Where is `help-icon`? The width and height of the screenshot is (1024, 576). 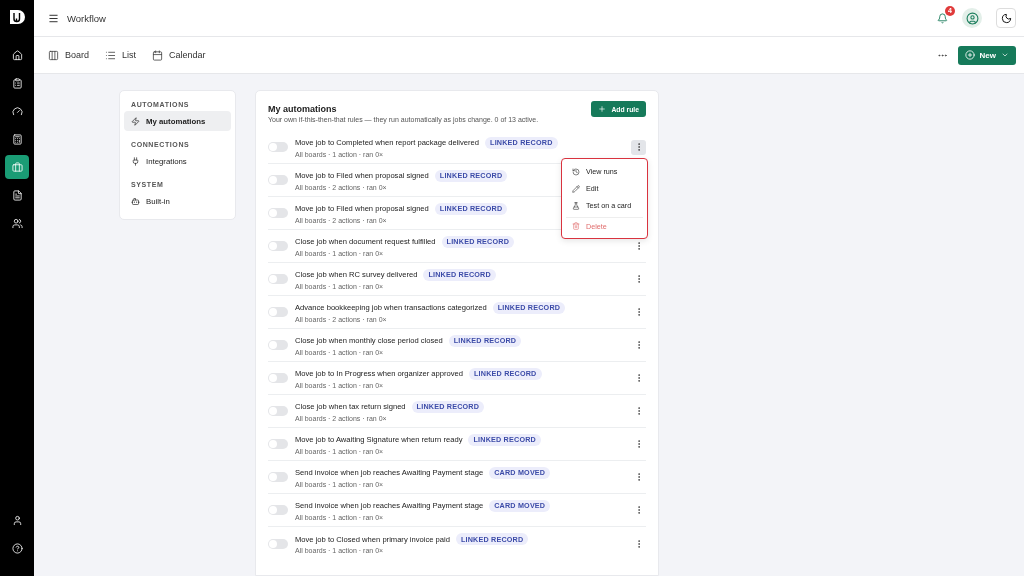
help-icon is located at coordinates (17, 548).